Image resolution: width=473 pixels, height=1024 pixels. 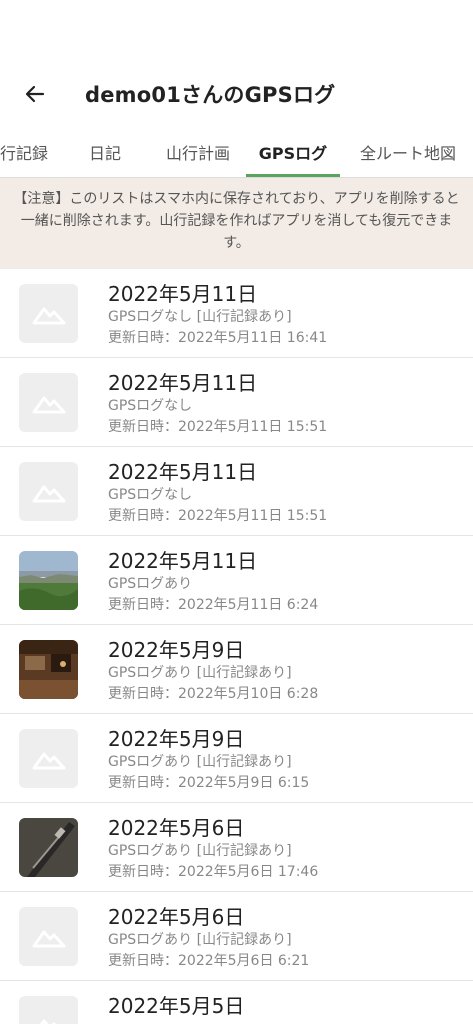 What do you see at coordinates (236, 31) in the screenshot?
I see `status-bar` at bounding box center [236, 31].